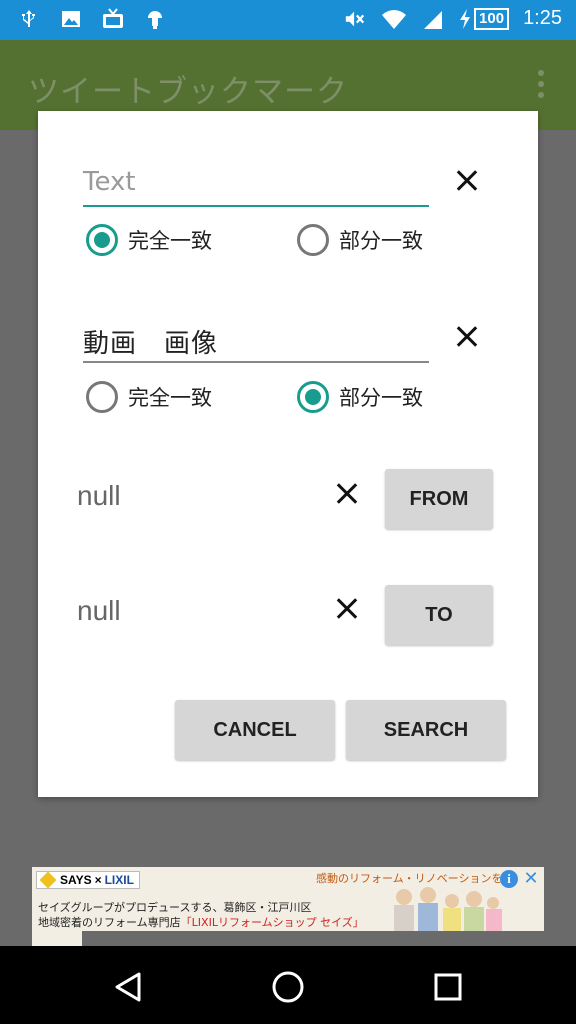 This screenshot has height=1024, width=576. Describe the element at coordinates (531, 879) in the screenshot. I see `ad-close-icon: ✕` at that location.